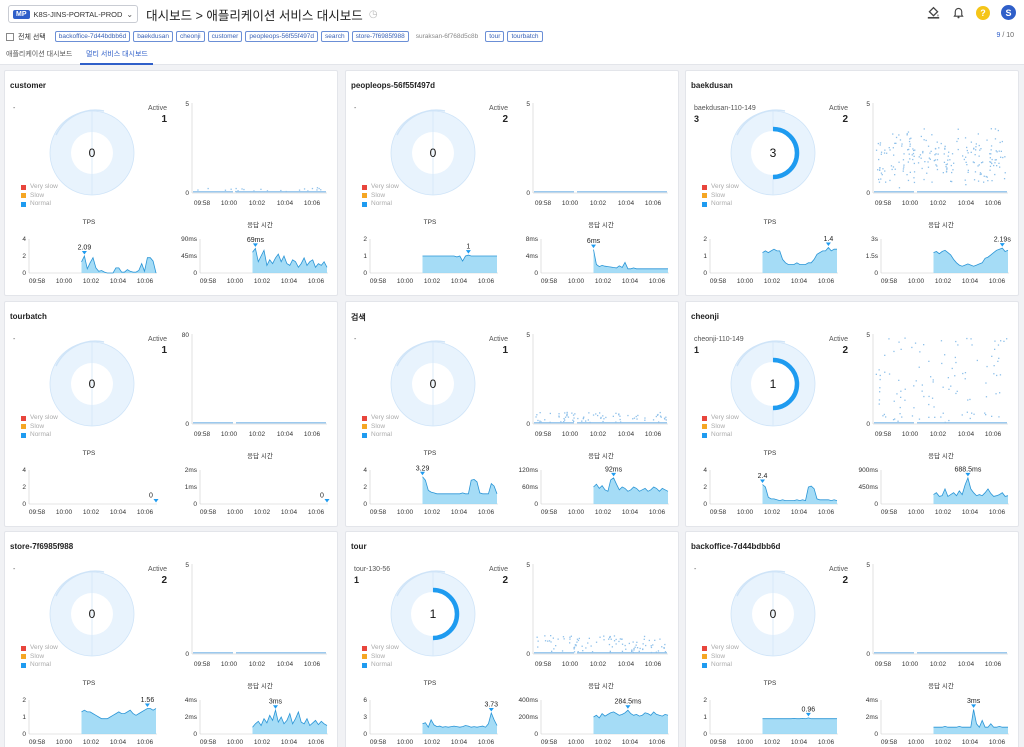  Describe the element at coordinates (190, 36) in the screenshot. I see `service-filter-chip: cheonji` at that location.